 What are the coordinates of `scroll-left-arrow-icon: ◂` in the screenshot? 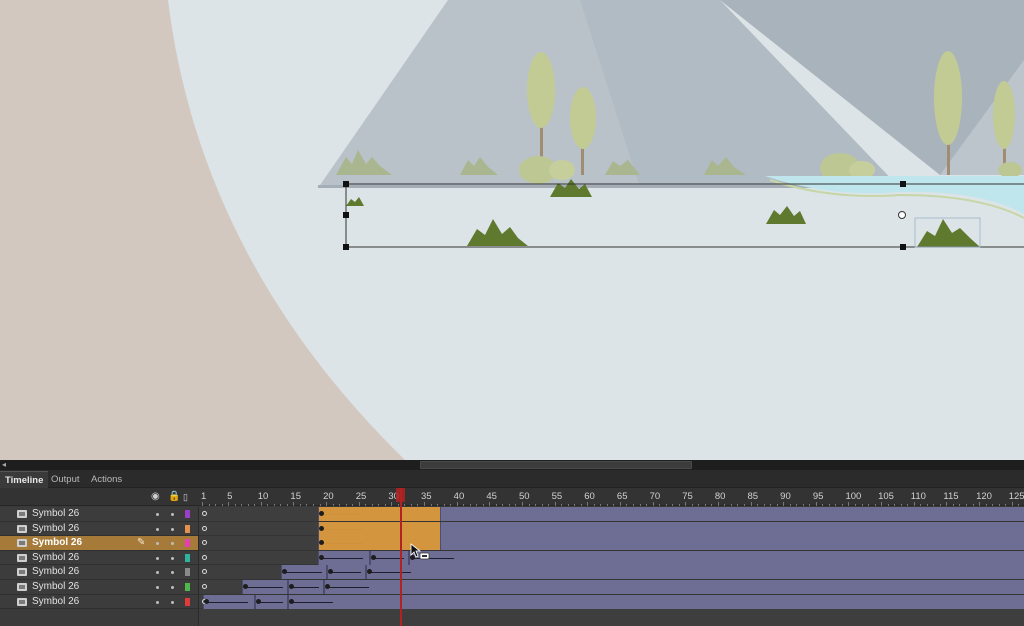 It's located at (4, 465).